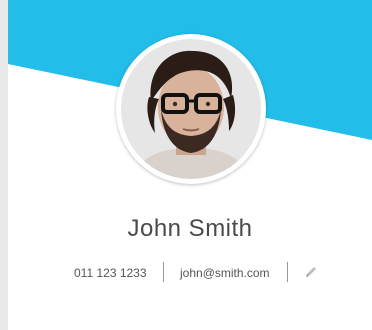 This screenshot has width=372, height=330. I want to click on contact-row: 011 123 1233 john@smith.com, so click(190, 273).